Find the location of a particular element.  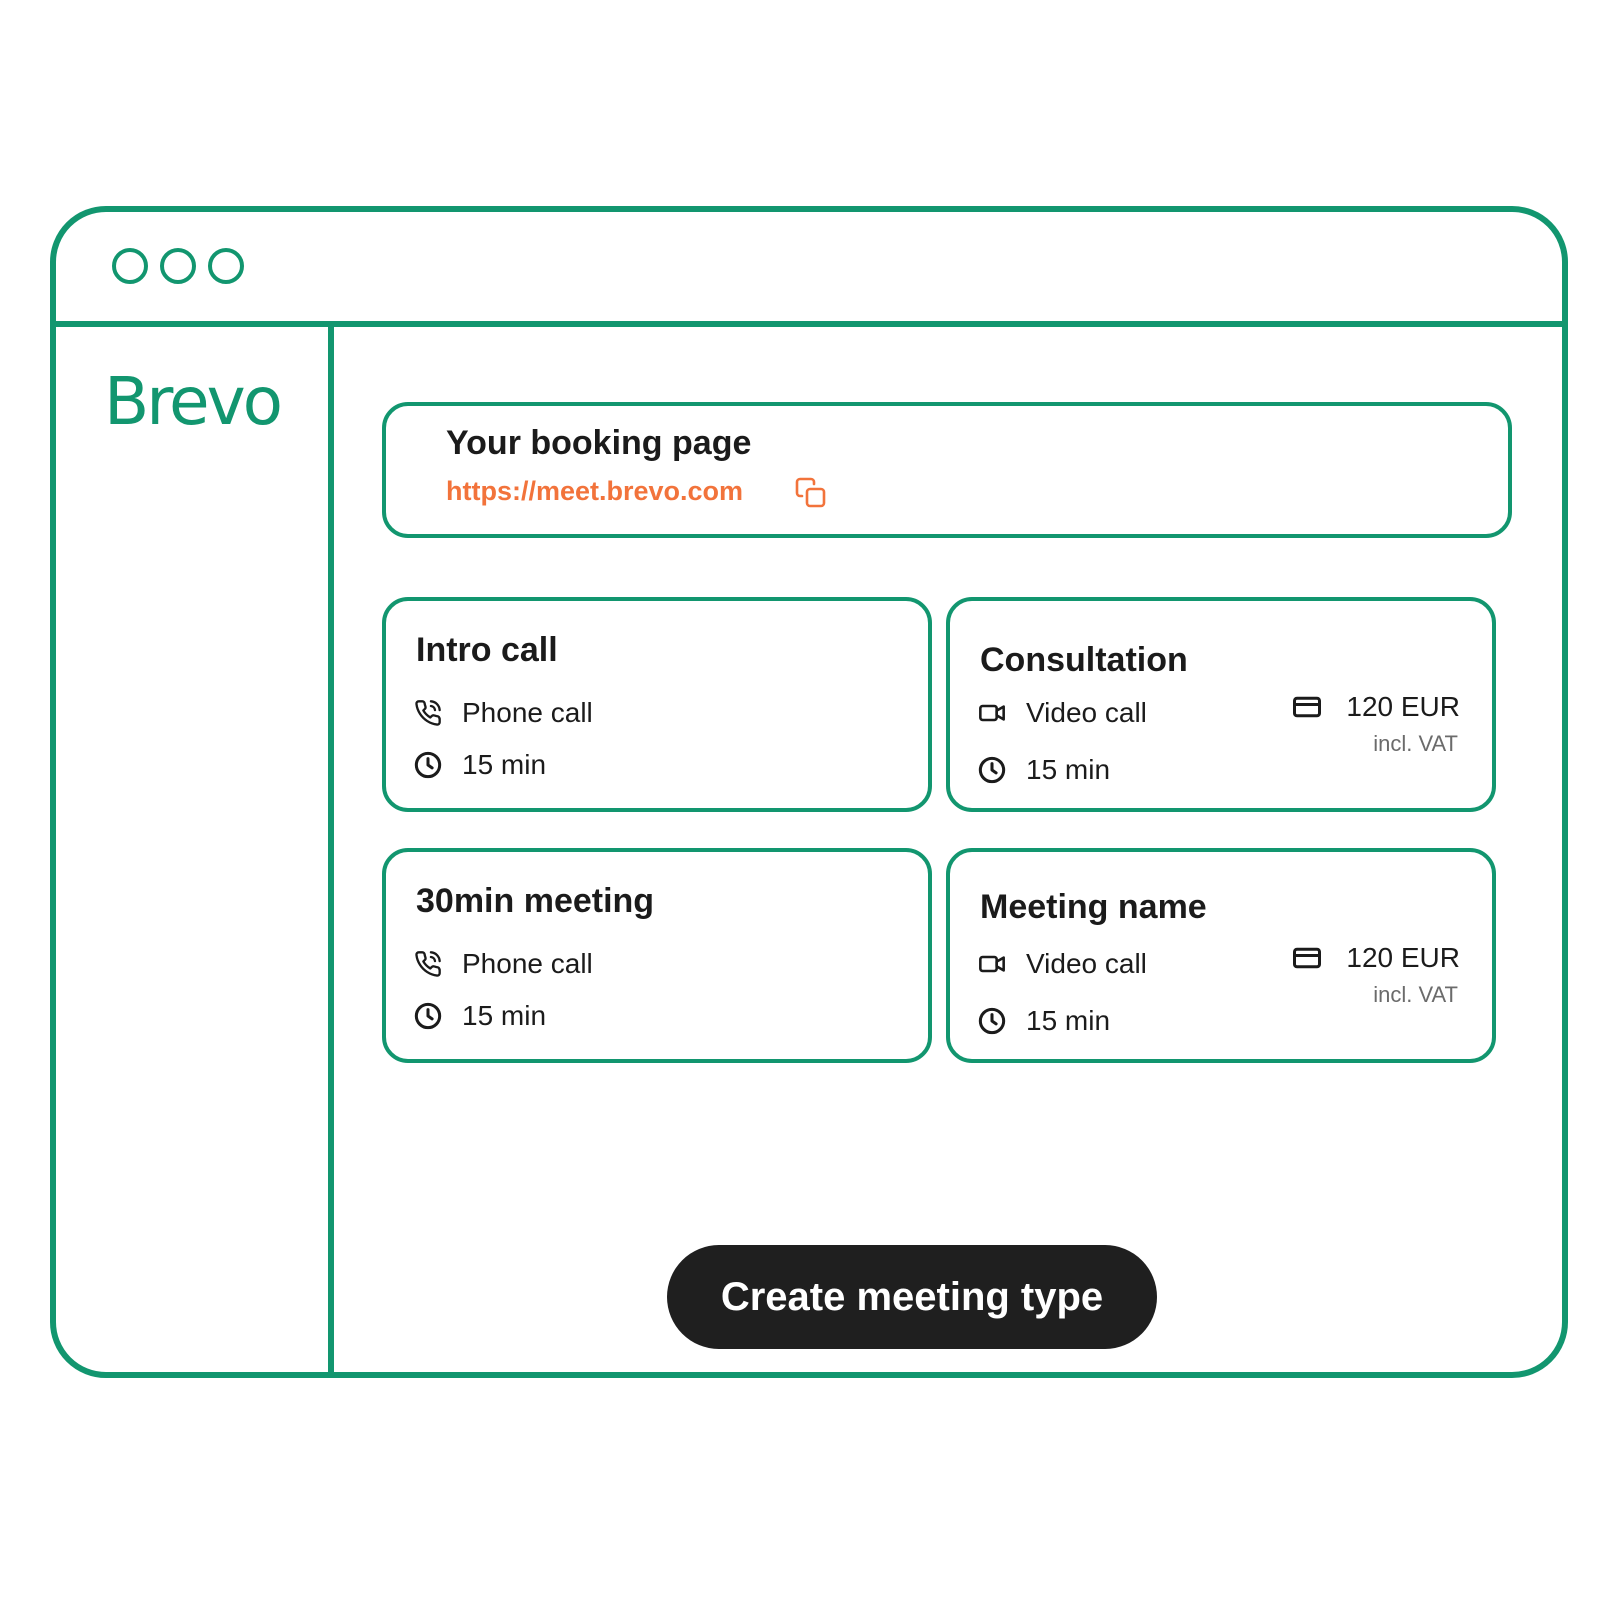

window-titlebar is located at coordinates (809, 269).